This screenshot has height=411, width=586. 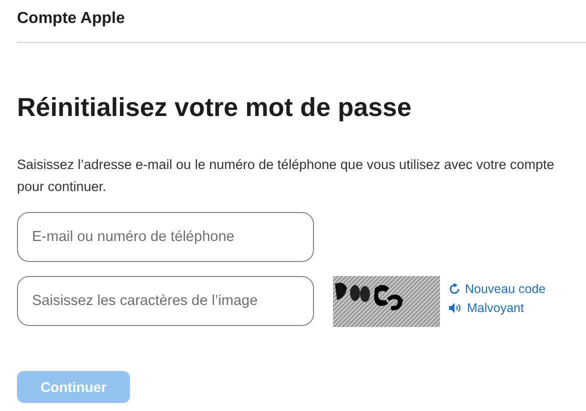 What do you see at coordinates (455, 307) in the screenshot?
I see `speaker-icon` at bounding box center [455, 307].